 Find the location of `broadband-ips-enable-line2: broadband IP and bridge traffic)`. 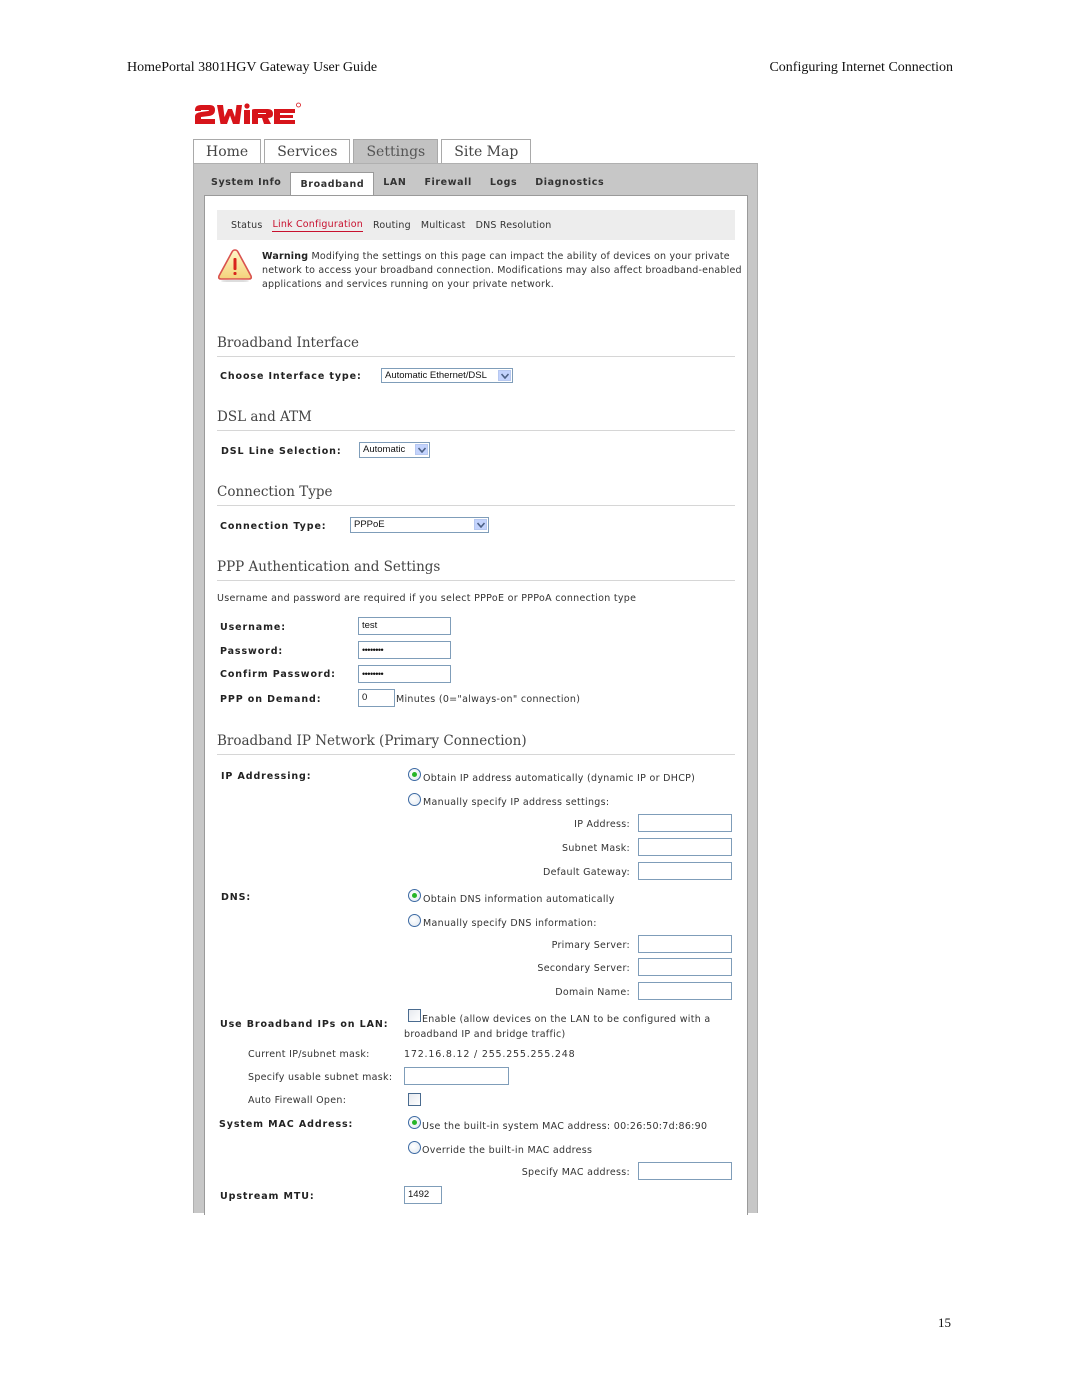

broadband-ips-enable-line2: broadband IP and bridge traffic) is located at coordinates (485, 1034).